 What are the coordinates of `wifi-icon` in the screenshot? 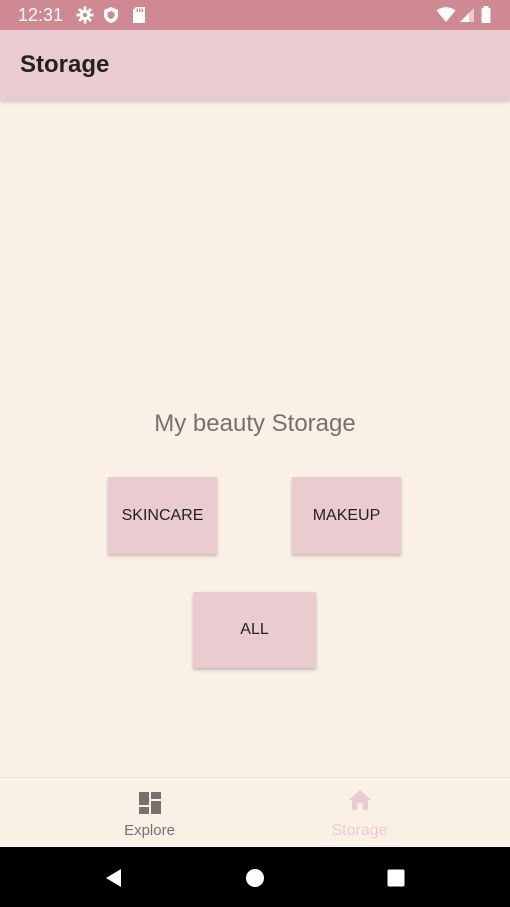 It's located at (446, 15).